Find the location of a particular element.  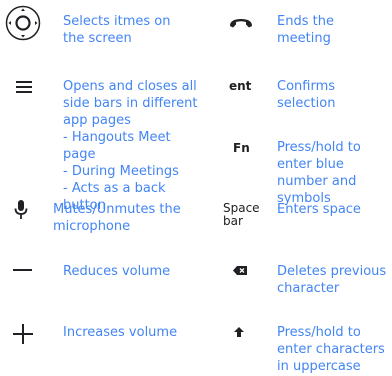

microphone-icon is located at coordinates (21, 210).